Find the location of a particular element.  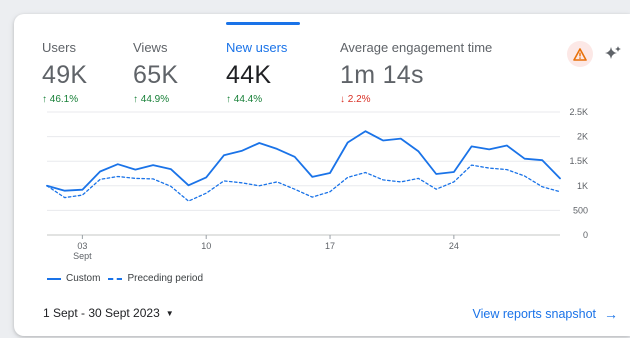

series-line-preceding-period is located at coordinates (303, 183).